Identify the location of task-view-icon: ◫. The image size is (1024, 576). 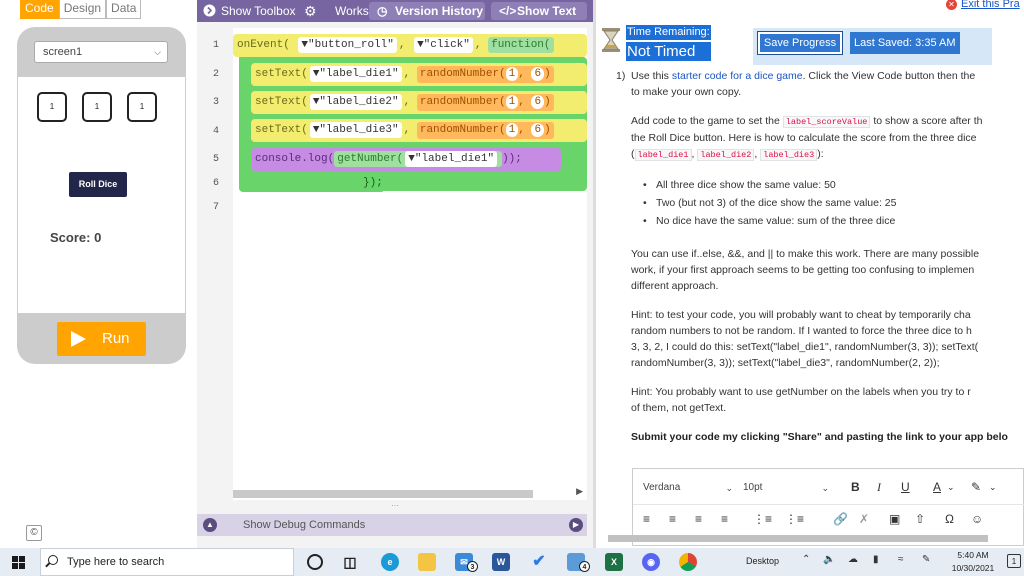
(350, 562).